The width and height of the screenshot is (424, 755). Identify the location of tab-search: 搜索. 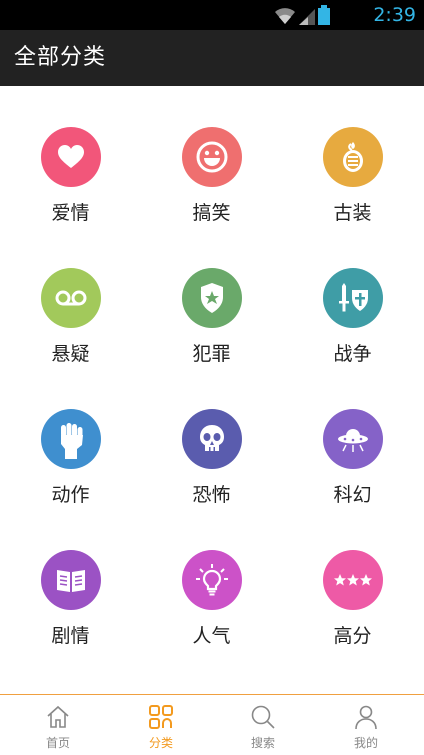
(263, 725).